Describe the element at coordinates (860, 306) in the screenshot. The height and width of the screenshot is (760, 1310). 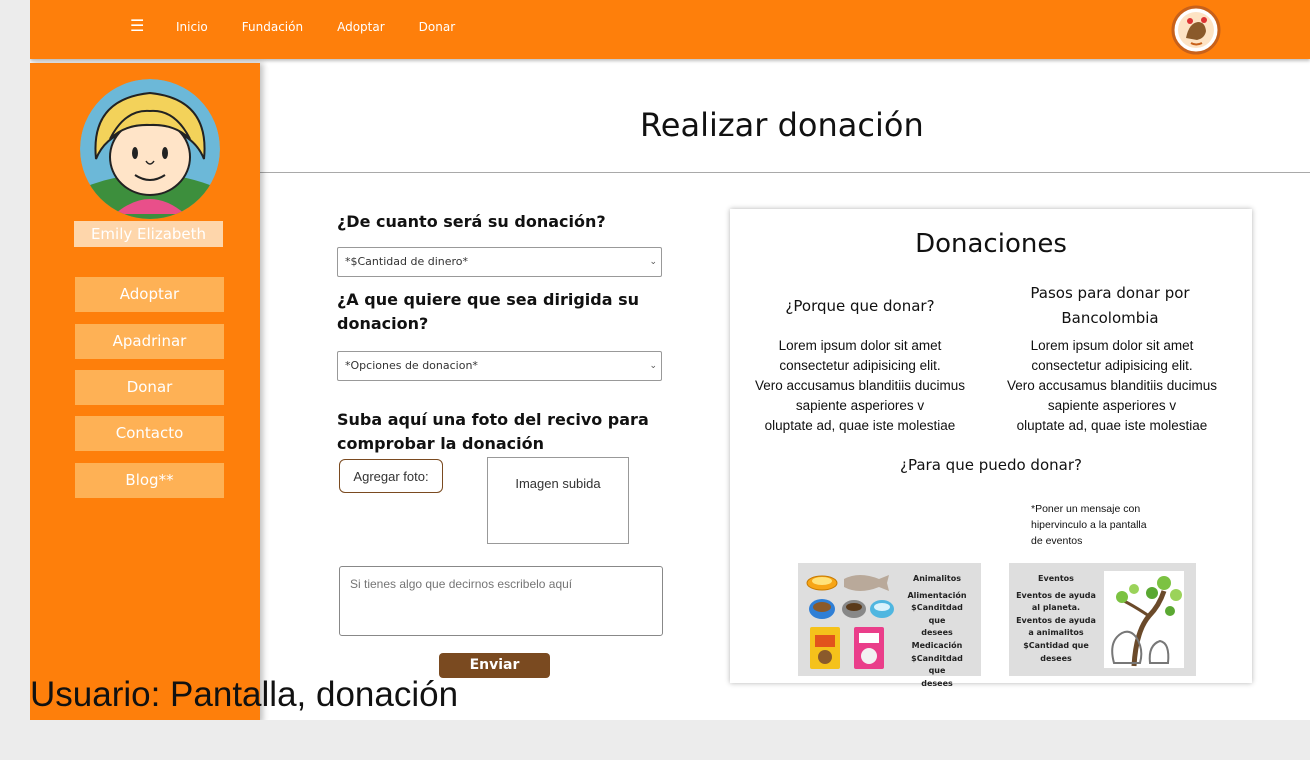
I see `why-donate-title: ¿Porque que donar?` at that location.